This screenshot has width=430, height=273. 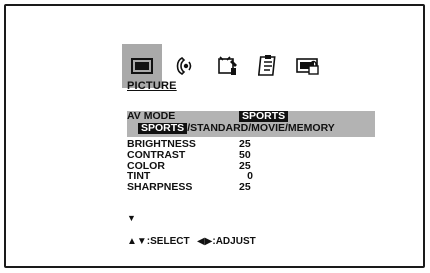 I want to click on setting-value: 25, so click(x=245, y=187).